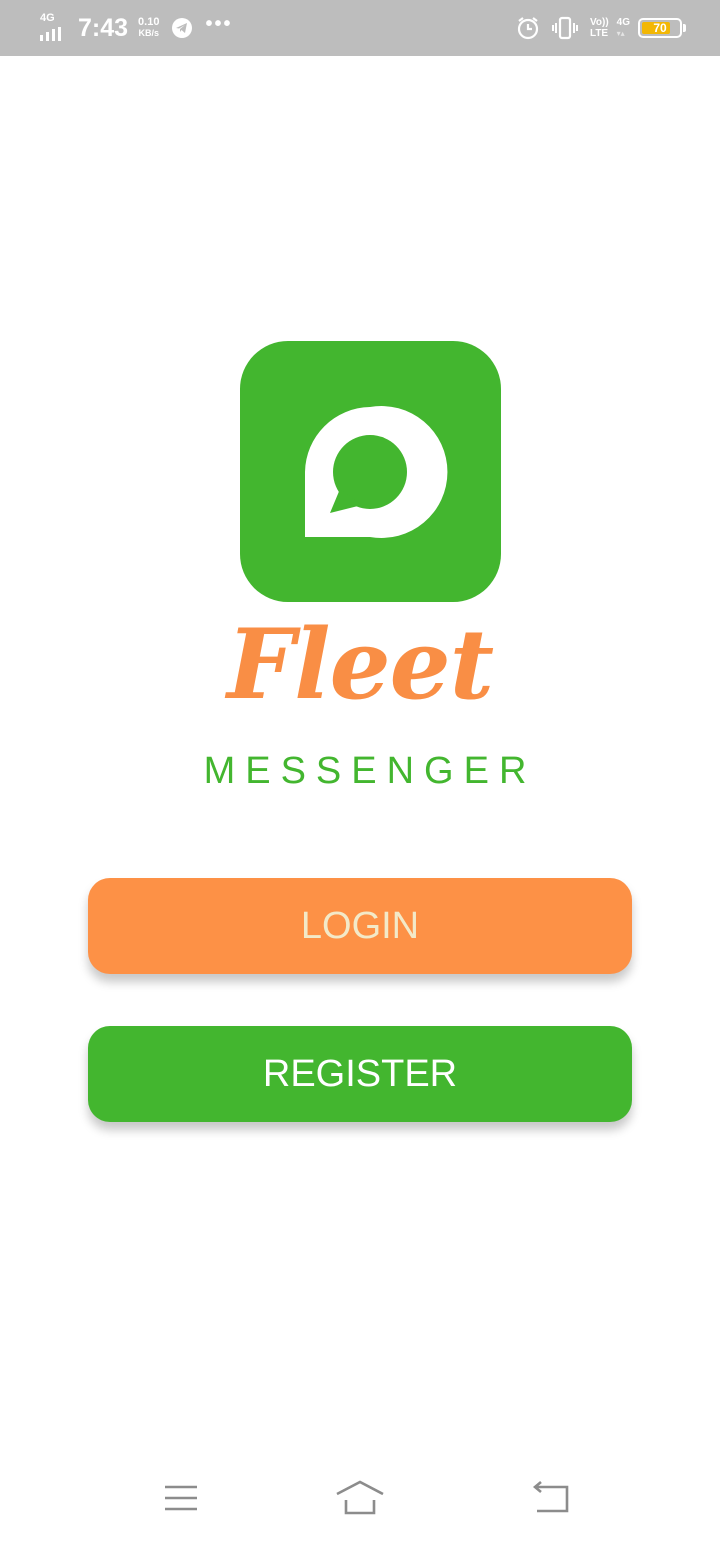  I want to click on clock: 7:43, so click(103, 27).